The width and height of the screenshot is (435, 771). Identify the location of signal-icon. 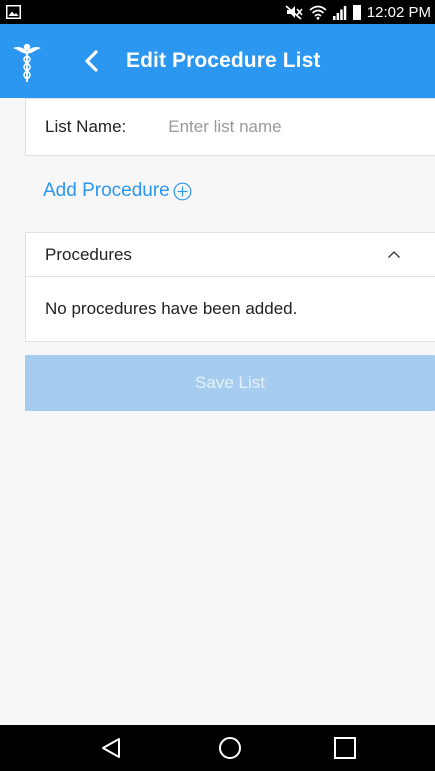
(339, 12).